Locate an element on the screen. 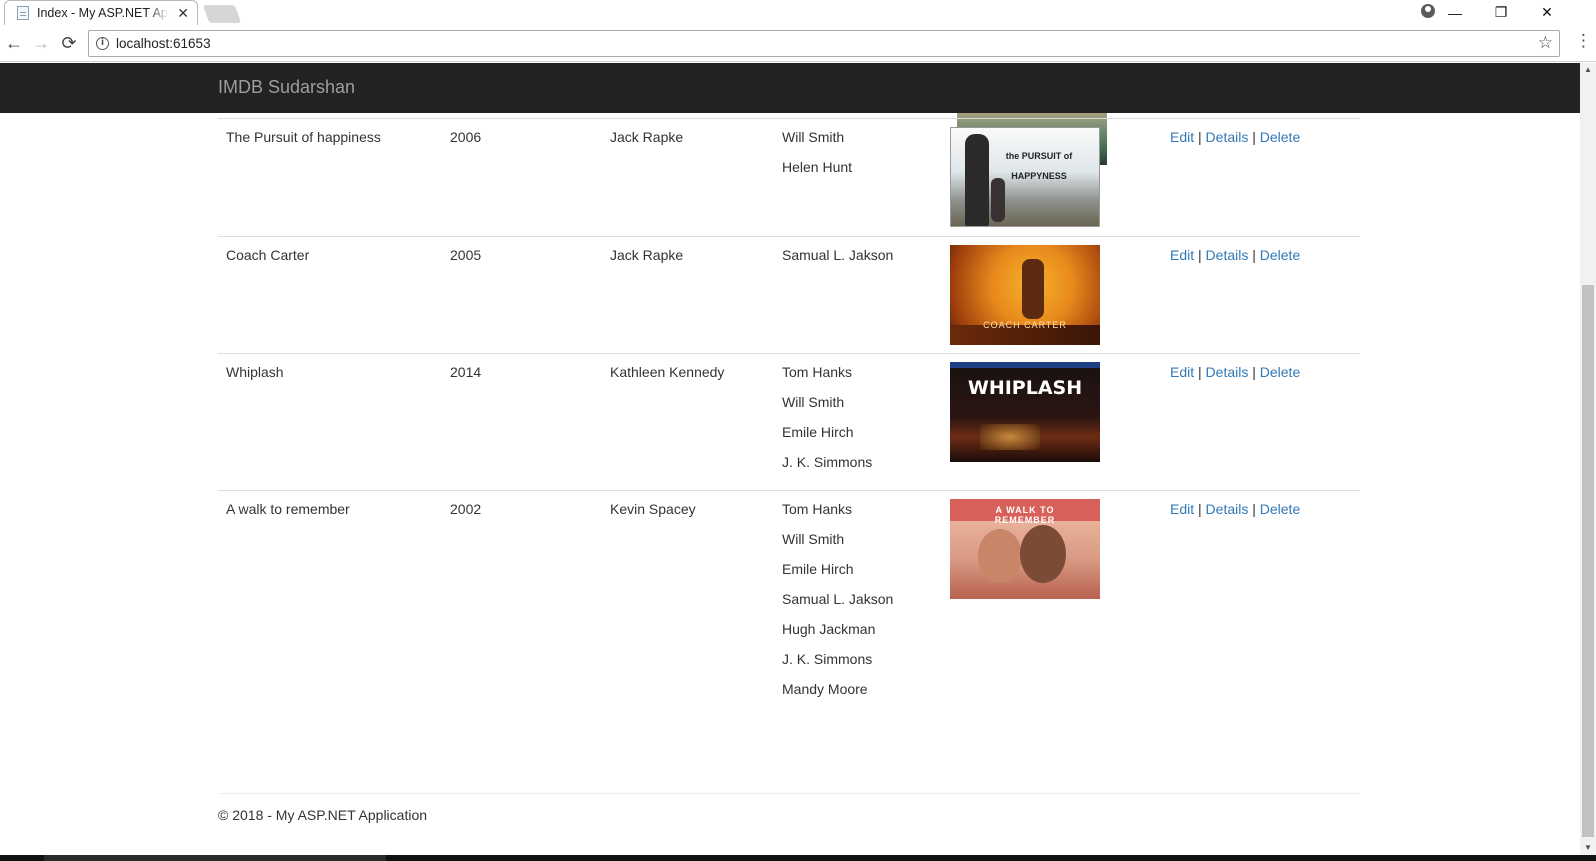 This screenshot has width=1596, height=861. poster-caption: the PURSUIT of HAPPYNESS is located at coordinates (1039, 165).